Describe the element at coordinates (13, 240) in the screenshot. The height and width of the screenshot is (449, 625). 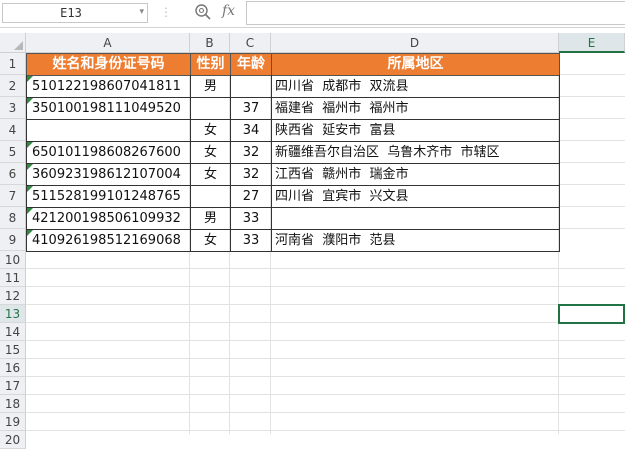
I see `row-header-9: 9` at that location.